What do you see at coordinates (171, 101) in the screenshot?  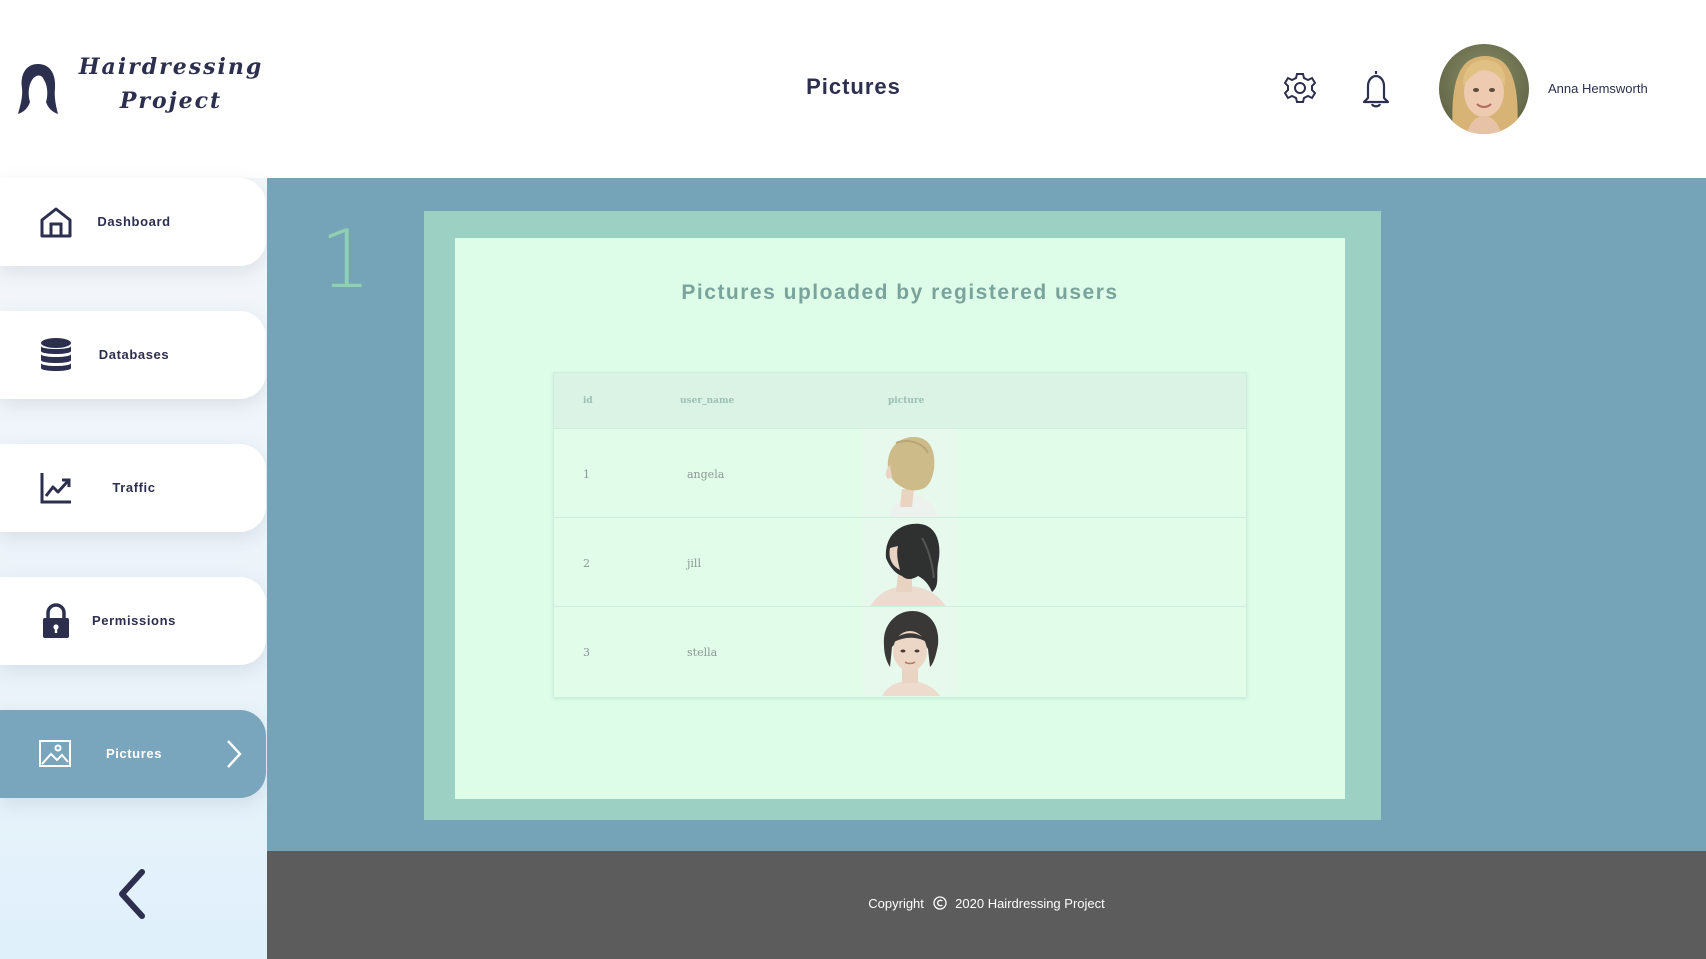 I see `brand-line-2: Project` at bounding box center [171, 101].